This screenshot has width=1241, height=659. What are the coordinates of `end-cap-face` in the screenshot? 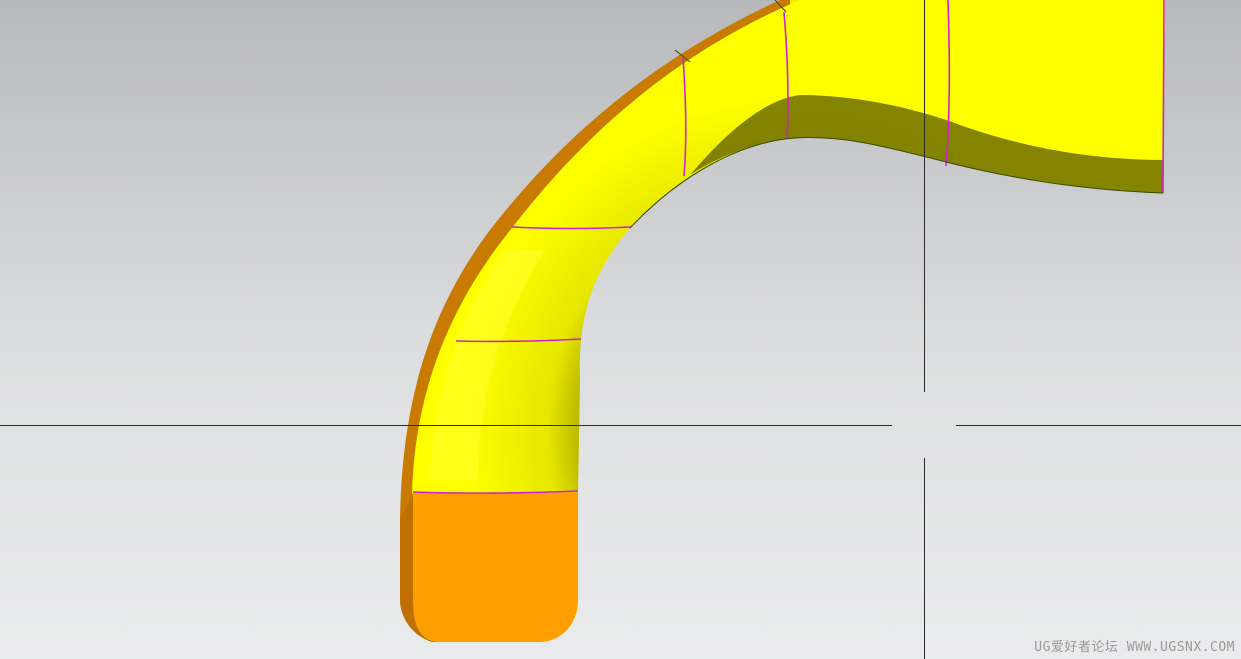 It's located at (495, 567).